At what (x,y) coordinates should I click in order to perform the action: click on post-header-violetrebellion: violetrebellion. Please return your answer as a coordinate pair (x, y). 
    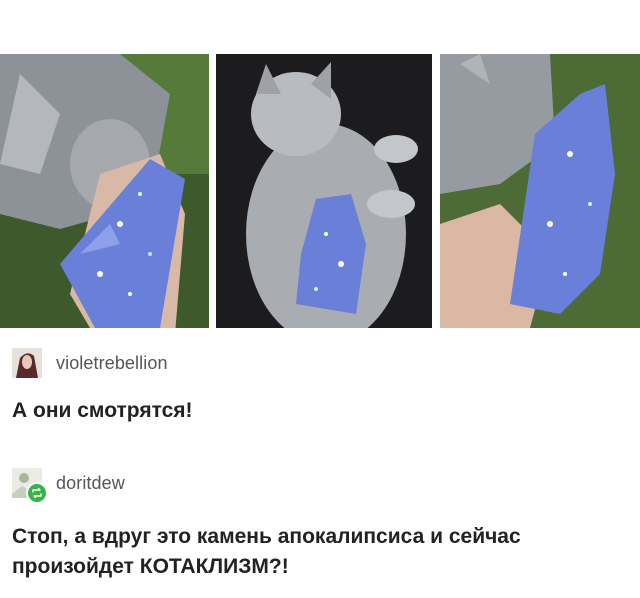
    Looking at the image, I should click on (90, 363).